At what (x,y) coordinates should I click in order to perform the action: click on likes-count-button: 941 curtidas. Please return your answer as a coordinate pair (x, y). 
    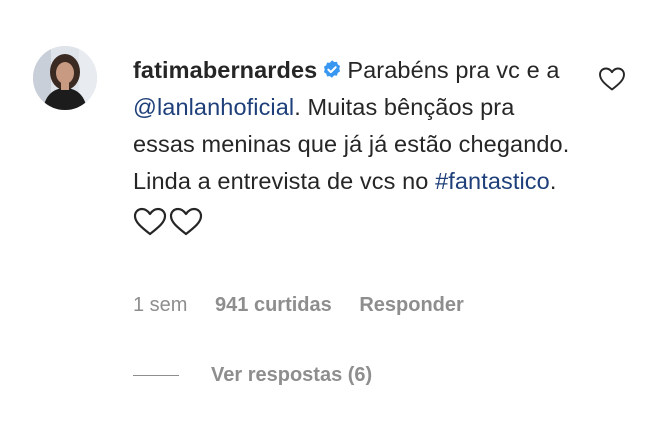
    Looking at the image, I should click on (273, 305).